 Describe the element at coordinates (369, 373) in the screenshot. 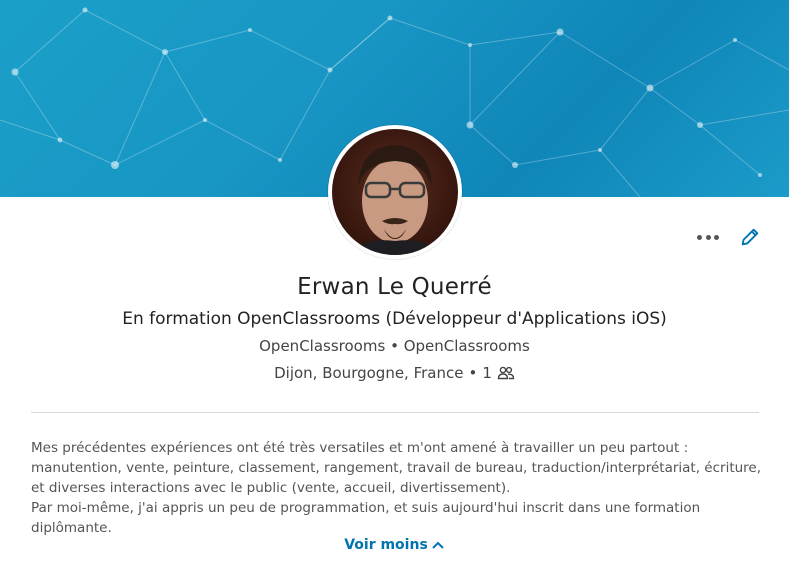

I see `location: Dijon, Bourgogne, France` at that location.